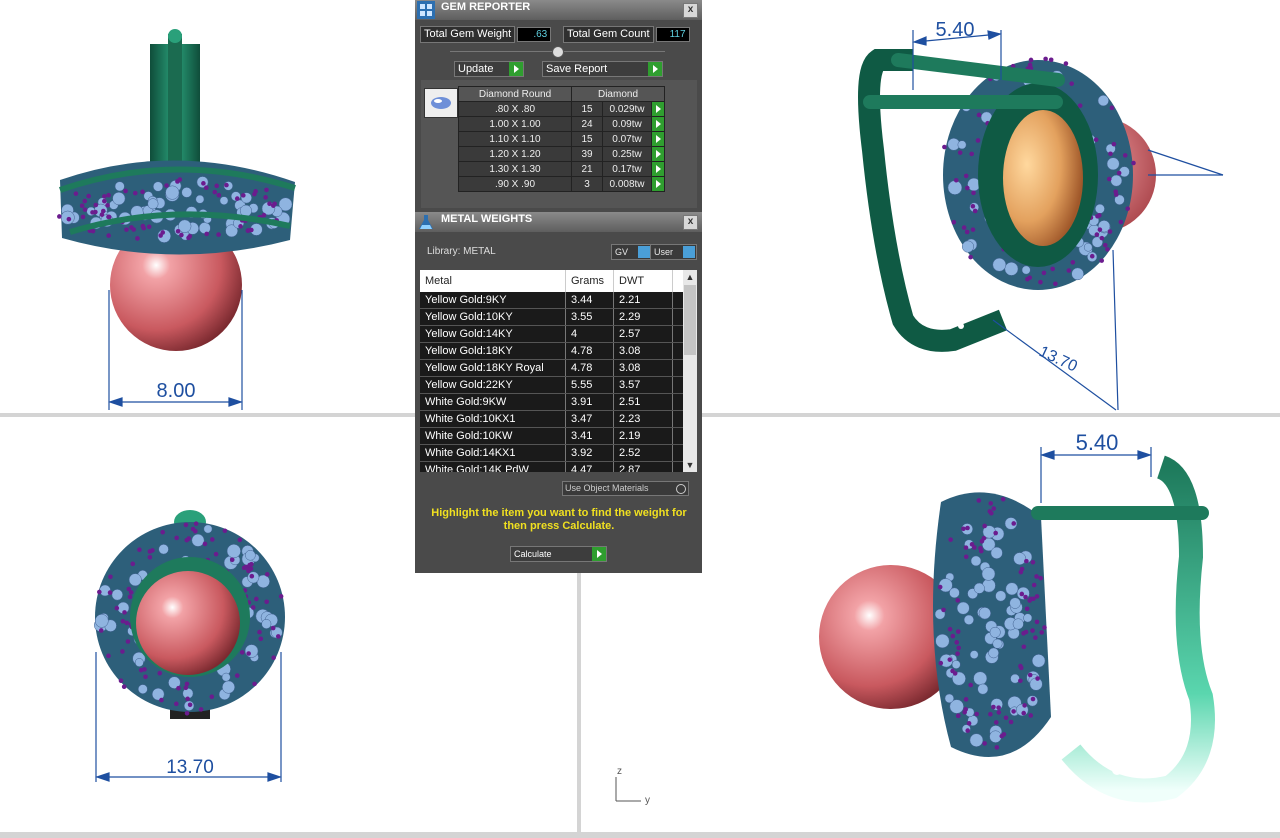  I want to click on metal-cell: 2.51, so click(643, 402).